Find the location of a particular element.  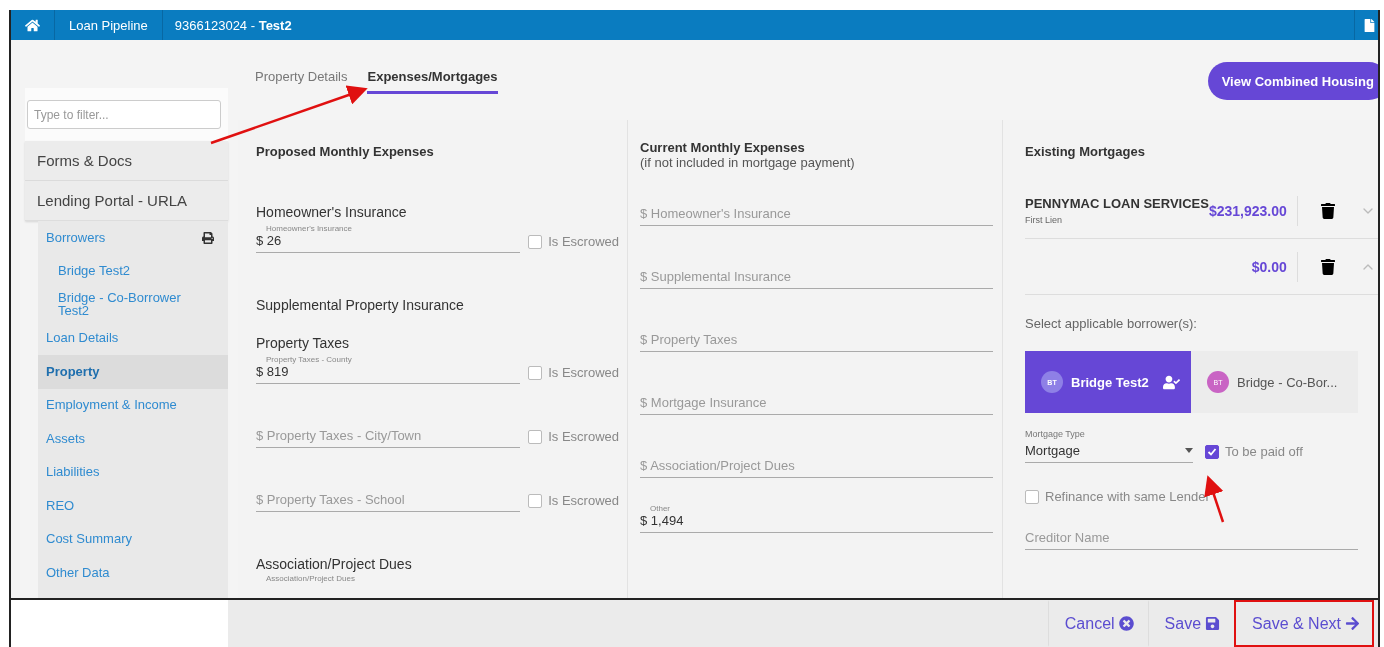

section-subtitle: (if not included in mortgage payment) is located at coordinates (748, 162).